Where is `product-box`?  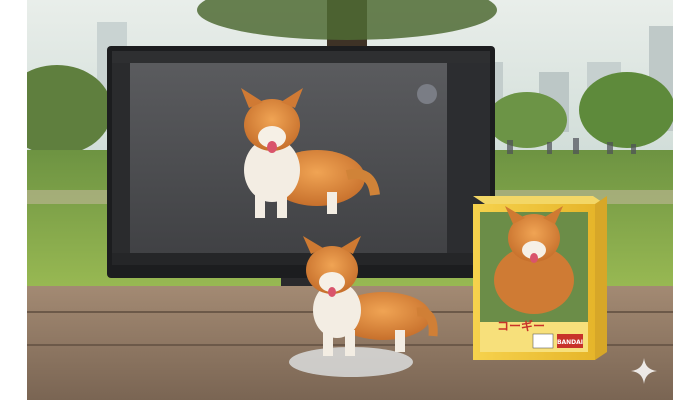 product-box is located at coordinates (540, 278).